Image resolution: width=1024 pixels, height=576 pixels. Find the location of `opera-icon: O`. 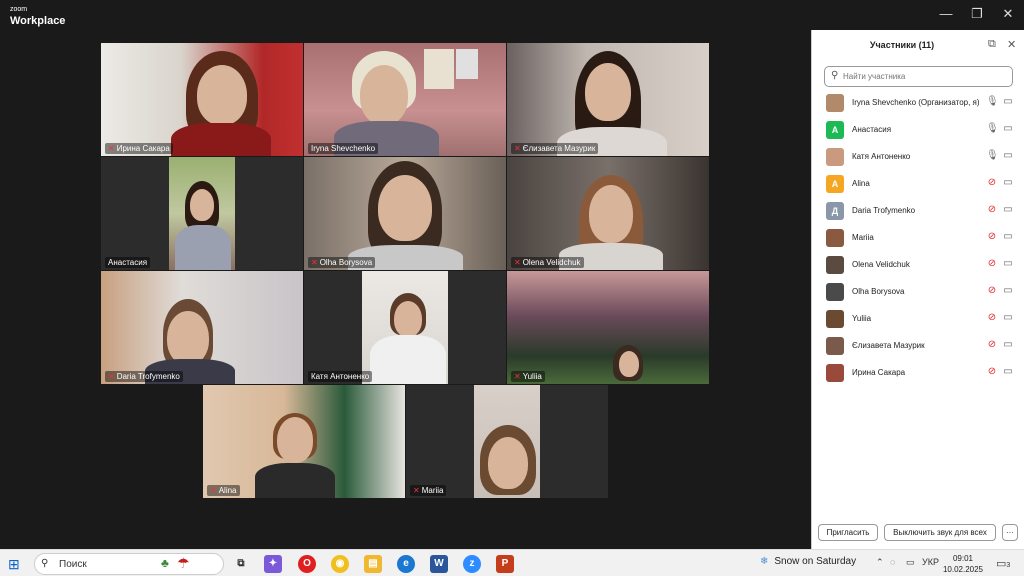

opera-icon: O is located at coordinates (307, 564).